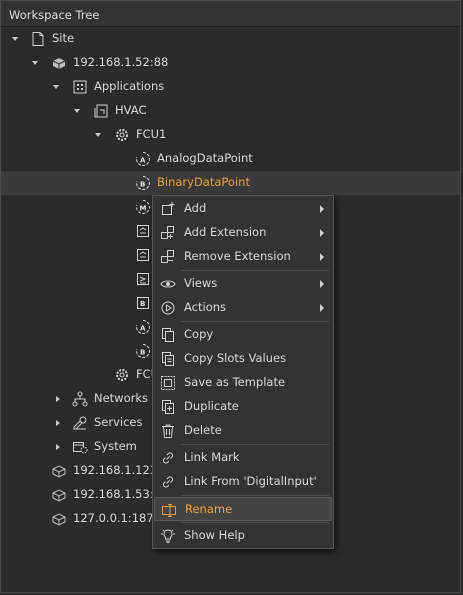 The image size is (463, 595). What do you see at coordinates (243, 509) in the screenshot?
I see `menu-item-rename: Rename` at bounding box center [243, 509].